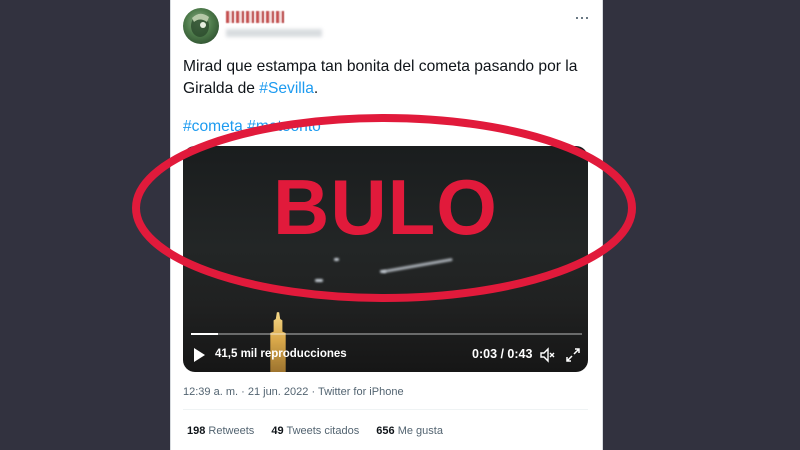 The image size is (800, 450). Describe the element at coordinates (281, 354) in the screenshot. I see `view-count: 41,5 mil reproducciones` at that location.